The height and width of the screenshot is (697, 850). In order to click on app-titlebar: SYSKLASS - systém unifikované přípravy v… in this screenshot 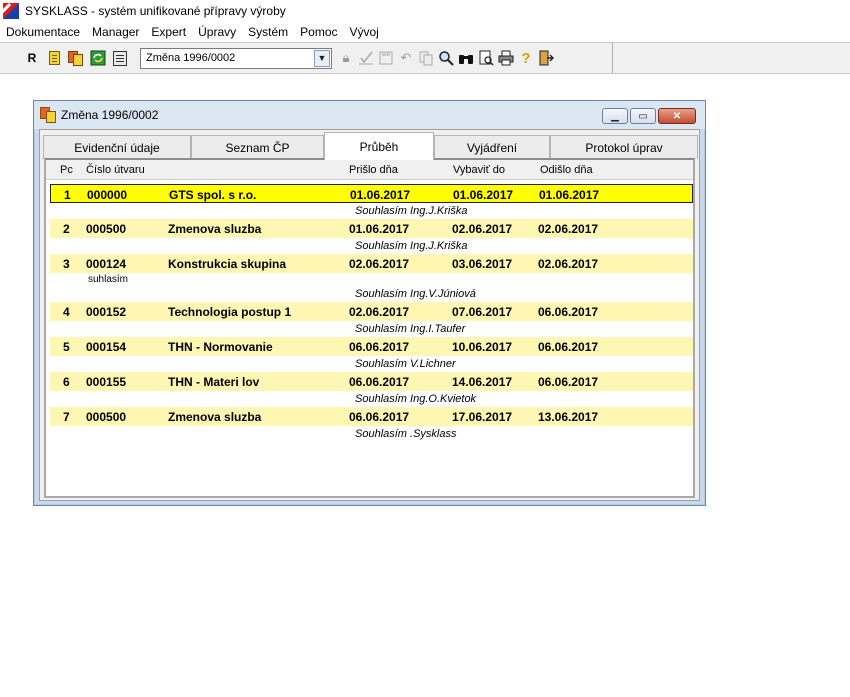, I will do `click(425, 11)`.